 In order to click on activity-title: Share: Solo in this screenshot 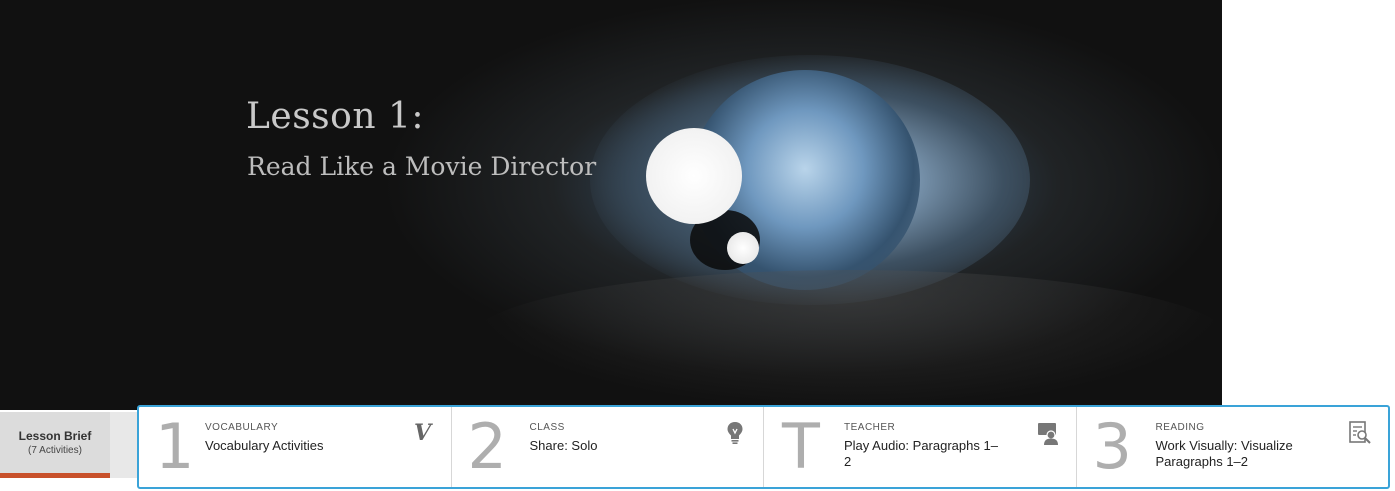, I will do `click(563, 445)`.